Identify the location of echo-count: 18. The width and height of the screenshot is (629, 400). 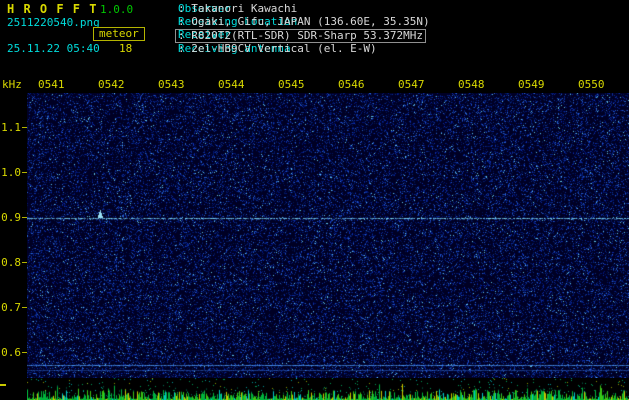
(126, 48).